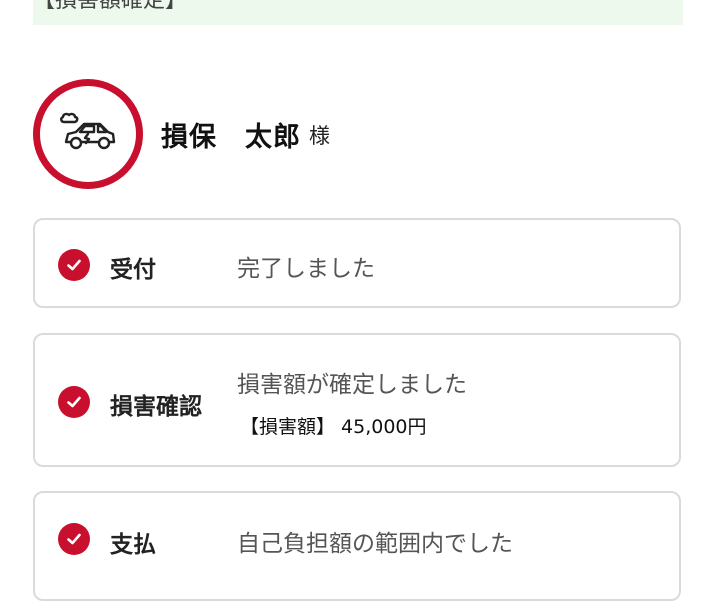 The image size is (714, 601). What do you see at coordinates (306, 269) in the screenshot?
I see `step-status: 完了しました` at bounding box center [306, 269].